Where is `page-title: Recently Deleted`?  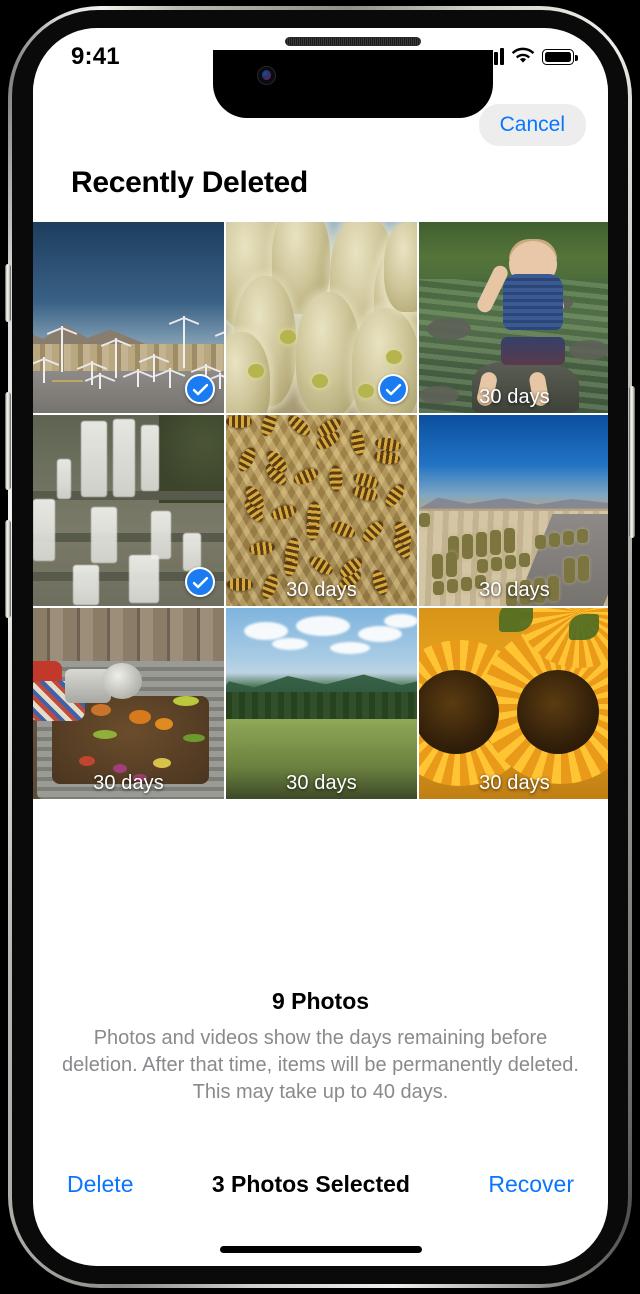 page-title: Recently Deleted is located at coordinates (189, 182).